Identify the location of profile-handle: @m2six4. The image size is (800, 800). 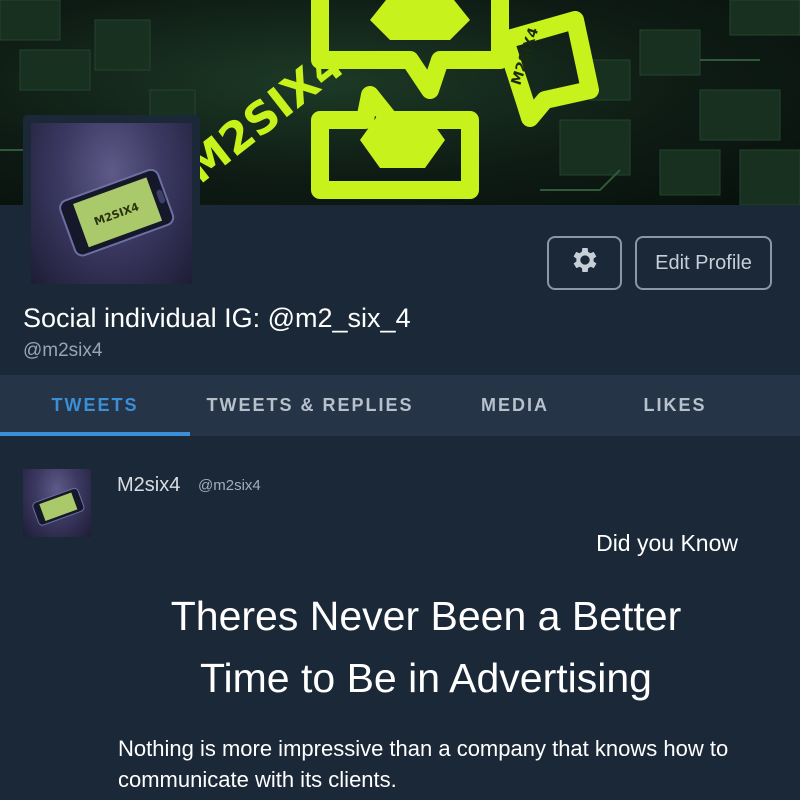
(63, 350).